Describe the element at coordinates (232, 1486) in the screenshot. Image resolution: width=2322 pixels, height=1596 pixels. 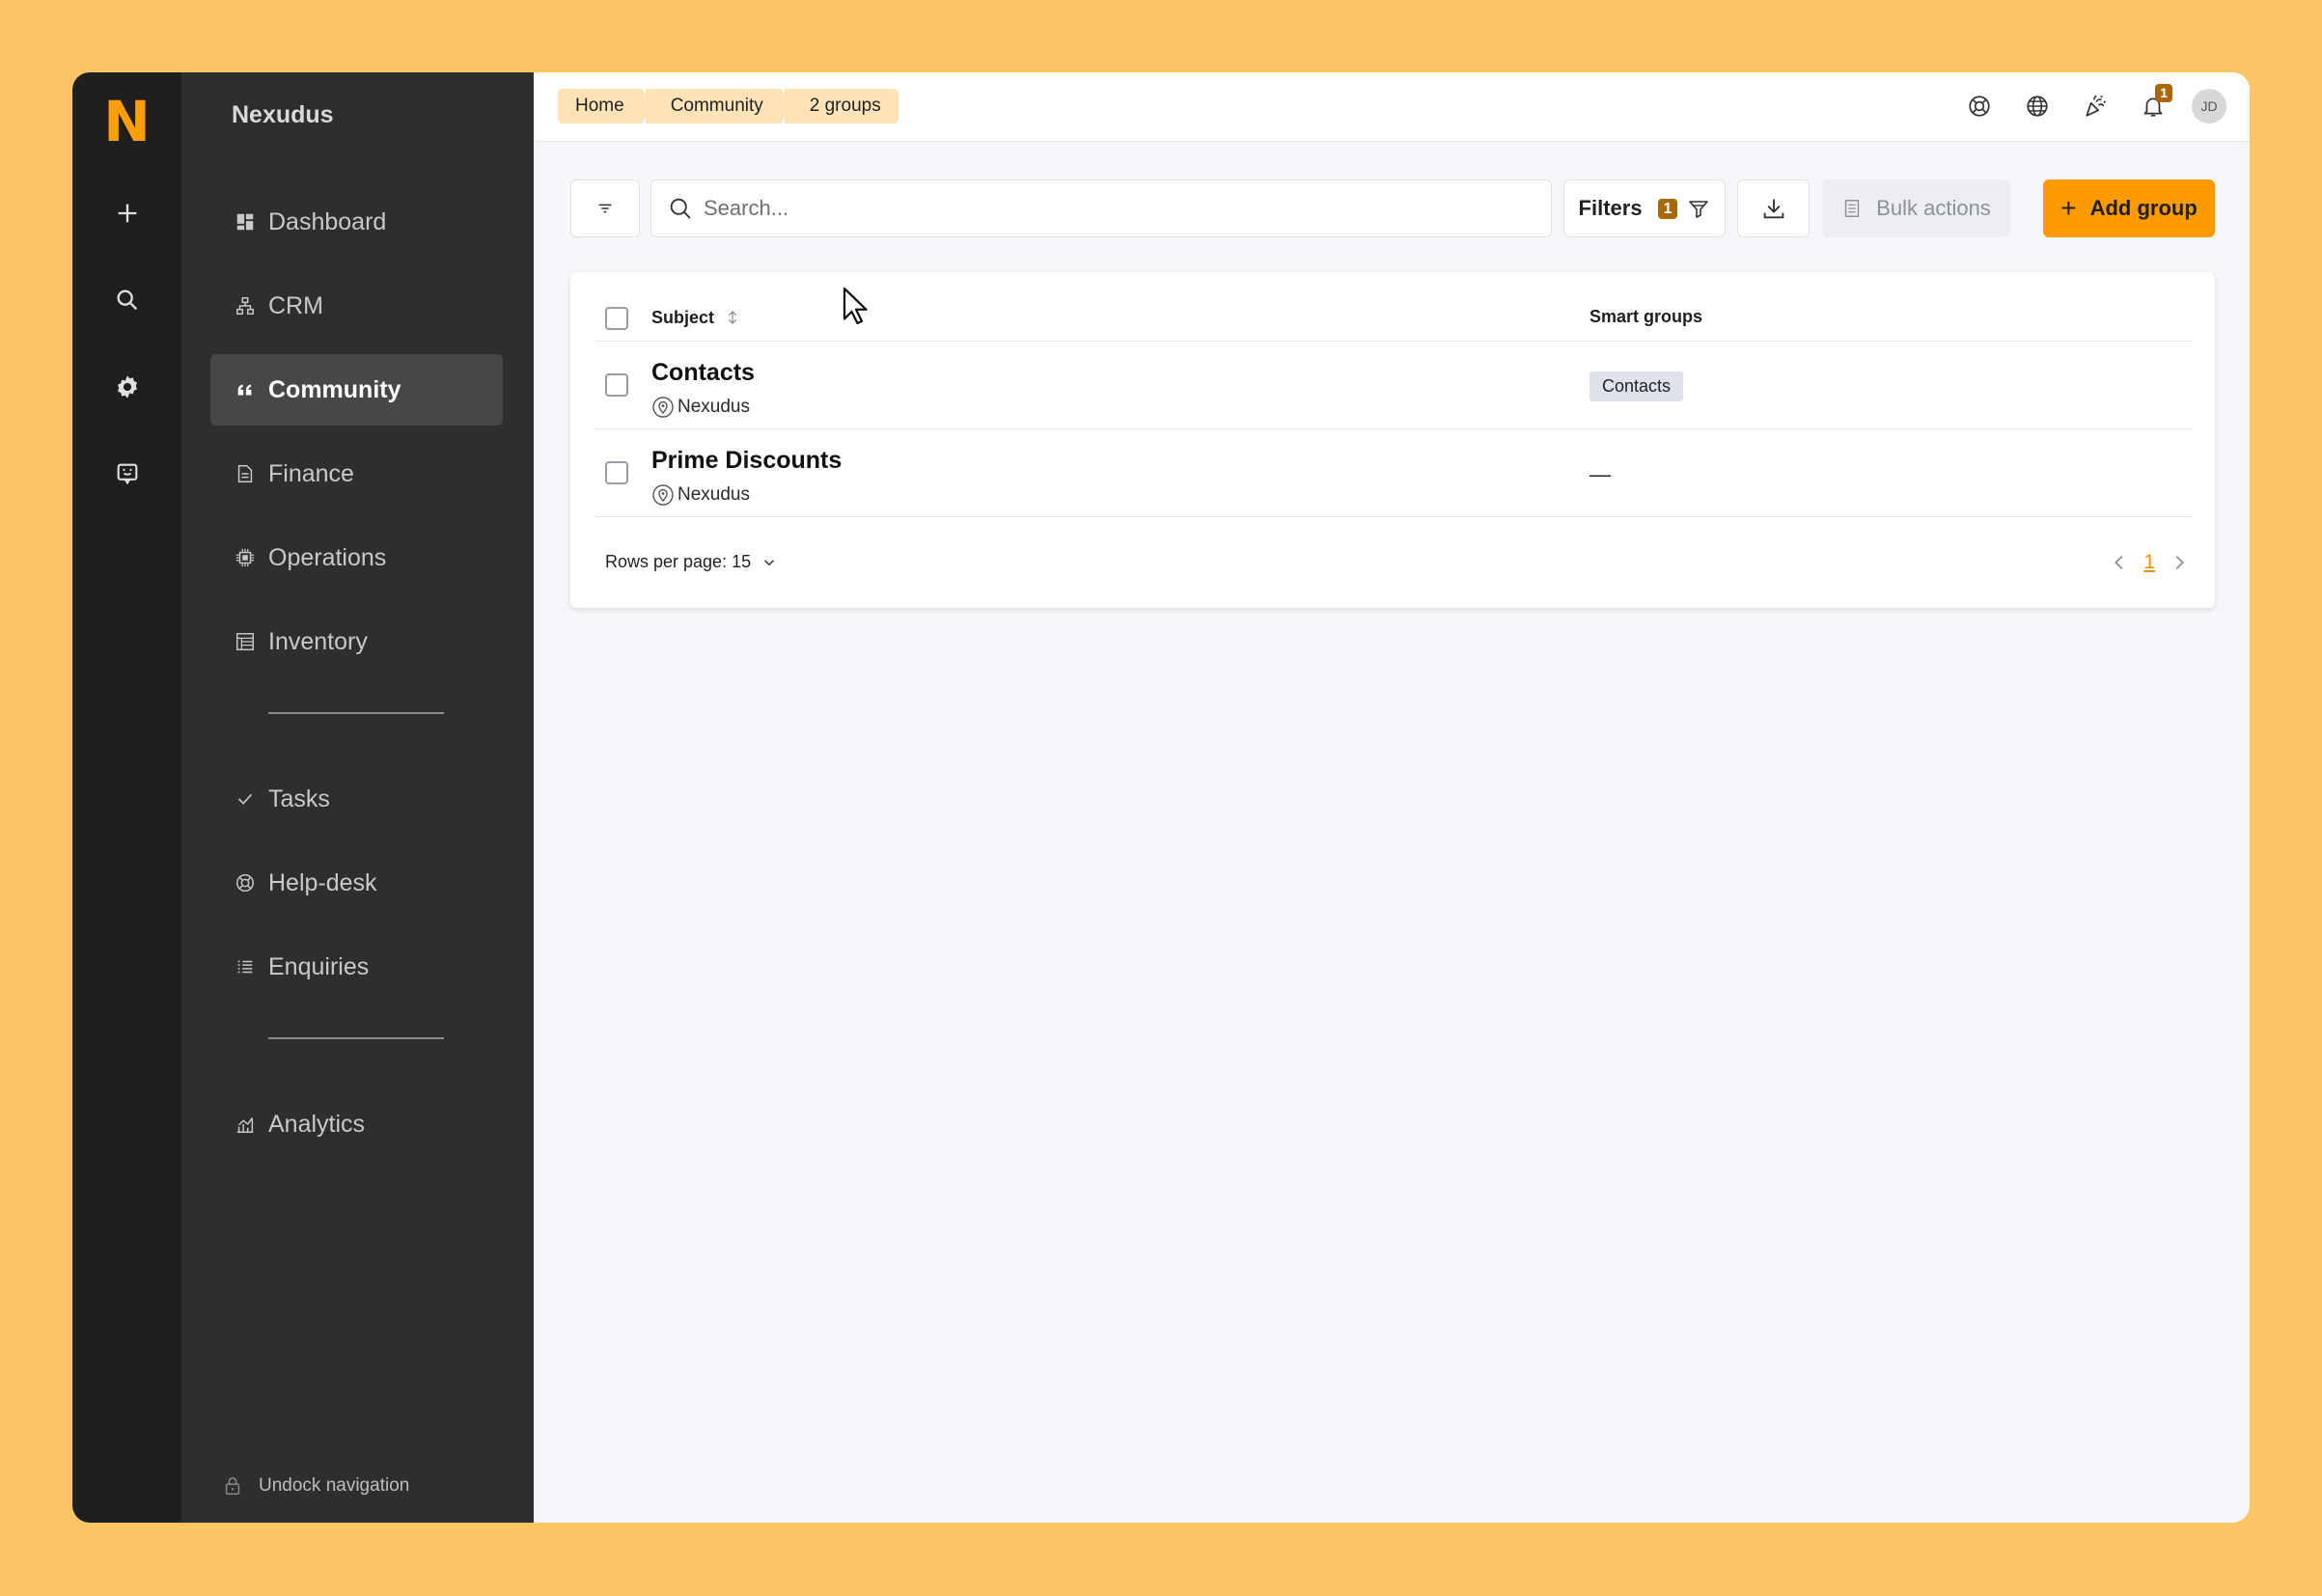
I see `lock-icon` at that location.